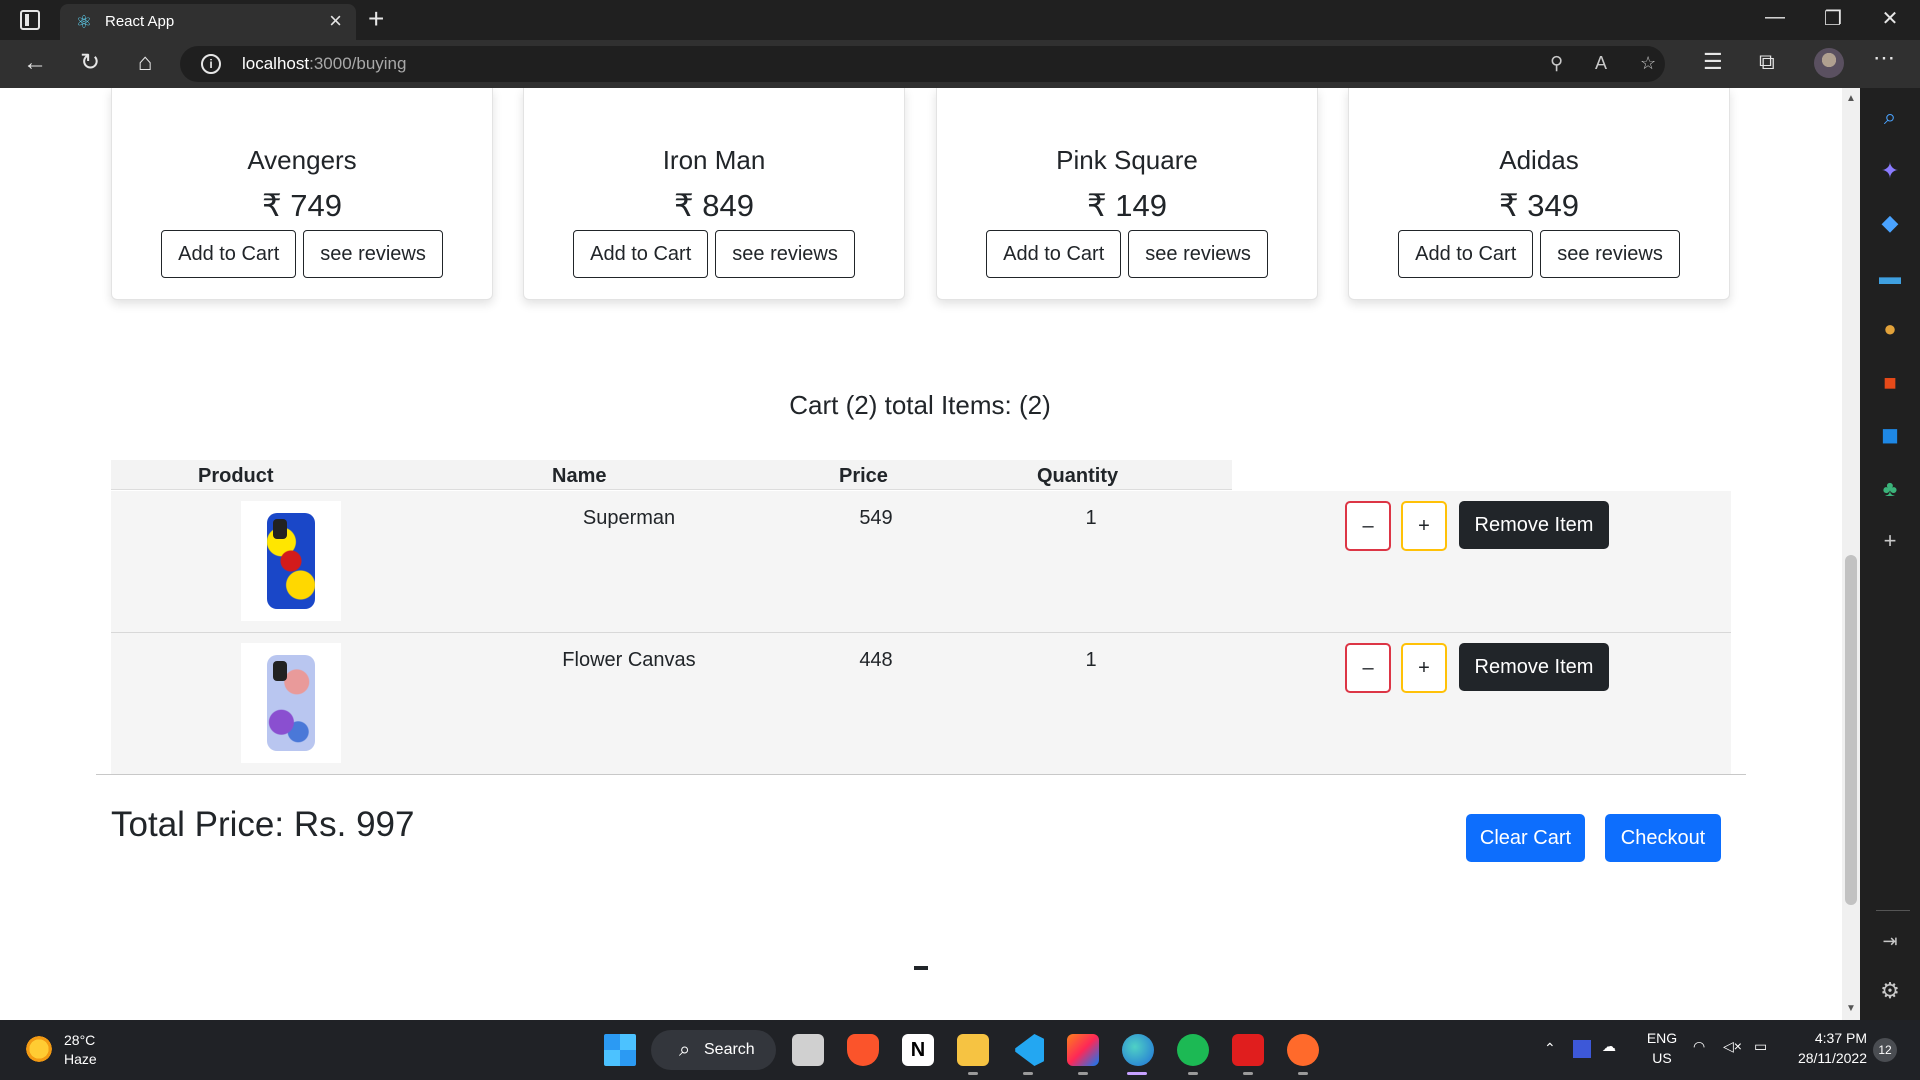 Image resolution: width=1920 pixels, height=1080 pixels. What do you see at coordinates (1890, 329) in the screenshot?
I see `games-icon: ●` at bounding box center [1890, 329].